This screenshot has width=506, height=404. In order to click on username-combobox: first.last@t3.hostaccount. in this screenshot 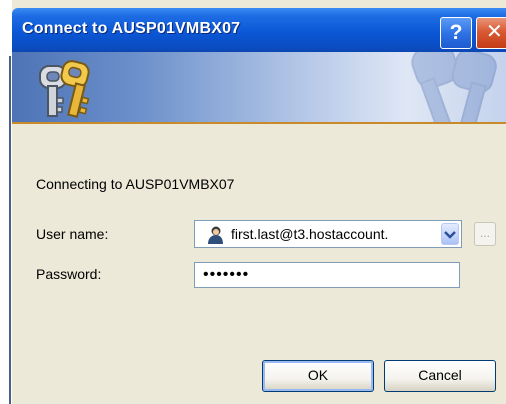, I will do `click(328, 234)`.